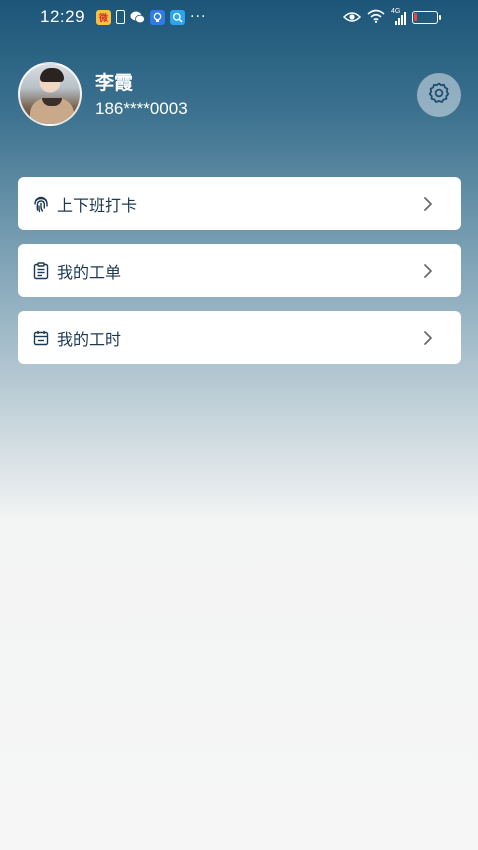 This screenshot has height=850, width=478. I want to click on menu-item-clock-in: 上下班打卡, so click(239, 203).